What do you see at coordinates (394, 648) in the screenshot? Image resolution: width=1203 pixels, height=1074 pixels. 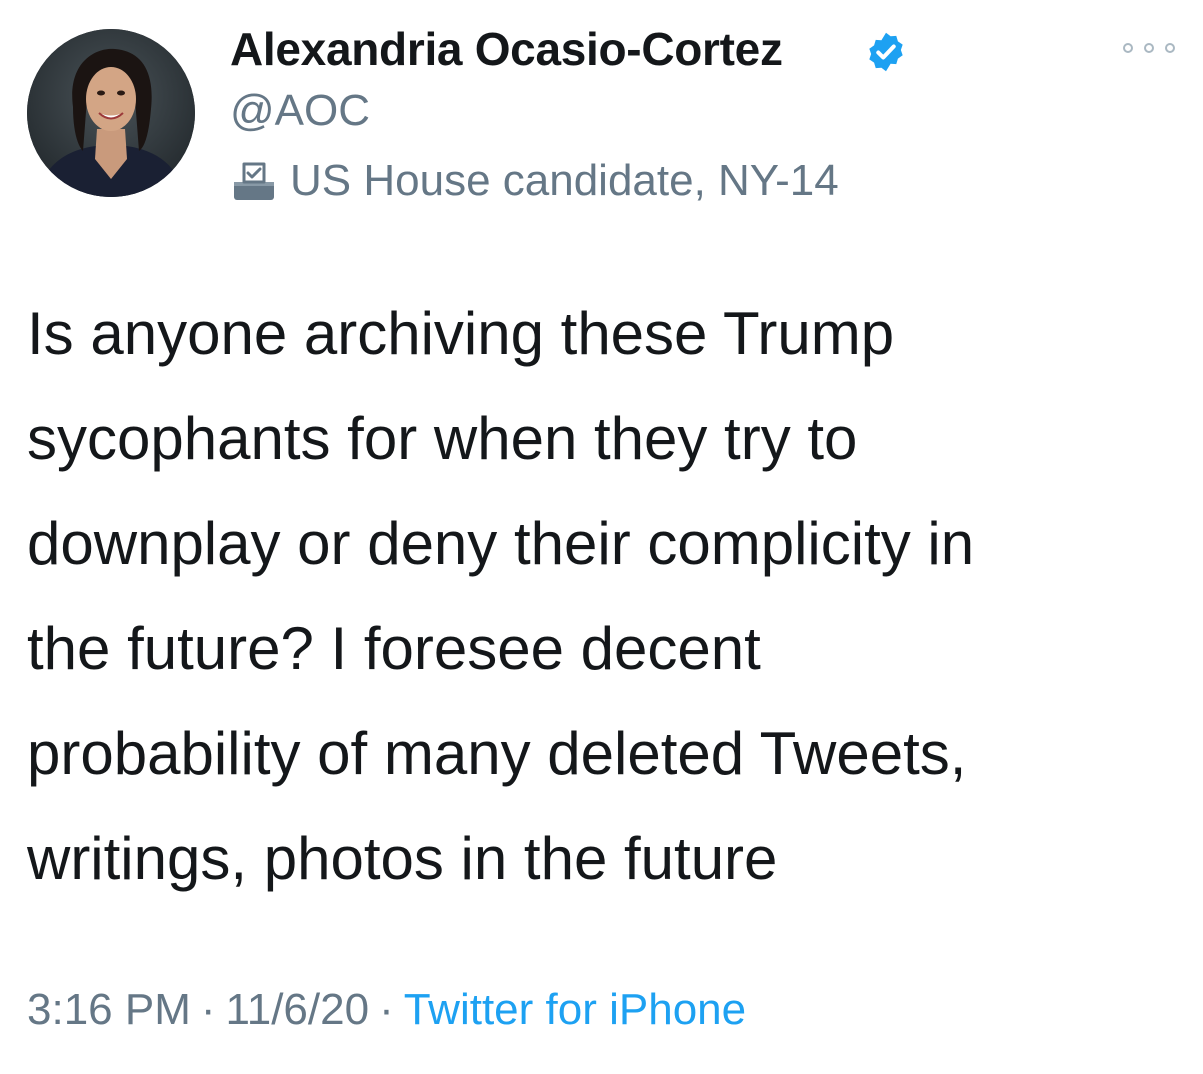 I see `tweet-text-line: the future? I foresee decent` at bounding box center [394, 648].